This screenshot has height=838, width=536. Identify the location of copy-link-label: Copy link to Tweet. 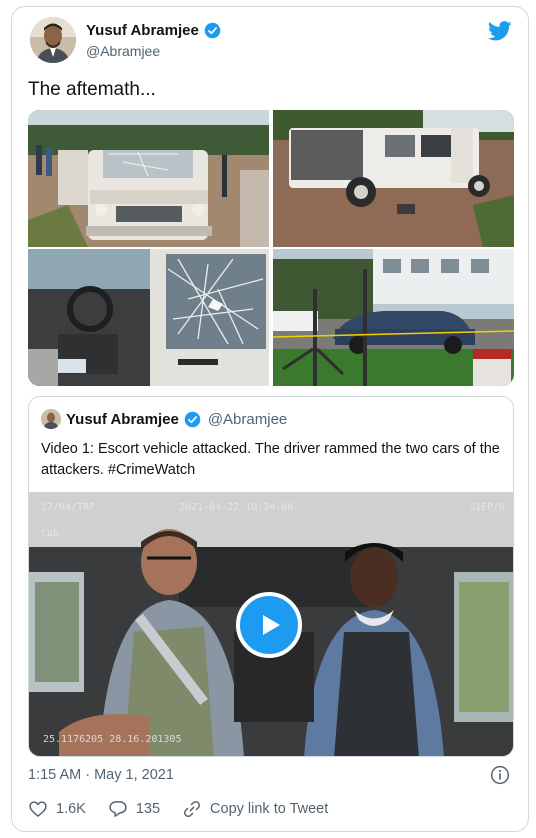
(269, 809).